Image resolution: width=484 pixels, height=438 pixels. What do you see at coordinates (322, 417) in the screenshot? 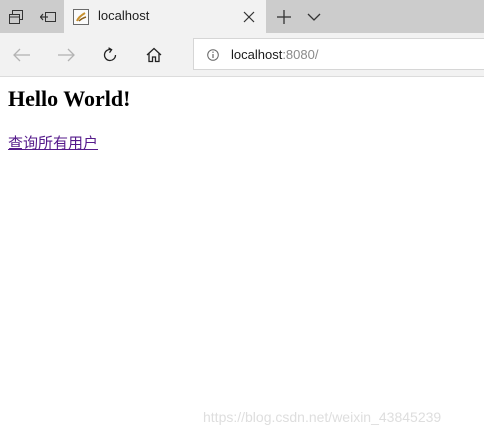
I see `watermark: https://blog.csdn.net/weixin_43845239` at bounding box center [322, 417].